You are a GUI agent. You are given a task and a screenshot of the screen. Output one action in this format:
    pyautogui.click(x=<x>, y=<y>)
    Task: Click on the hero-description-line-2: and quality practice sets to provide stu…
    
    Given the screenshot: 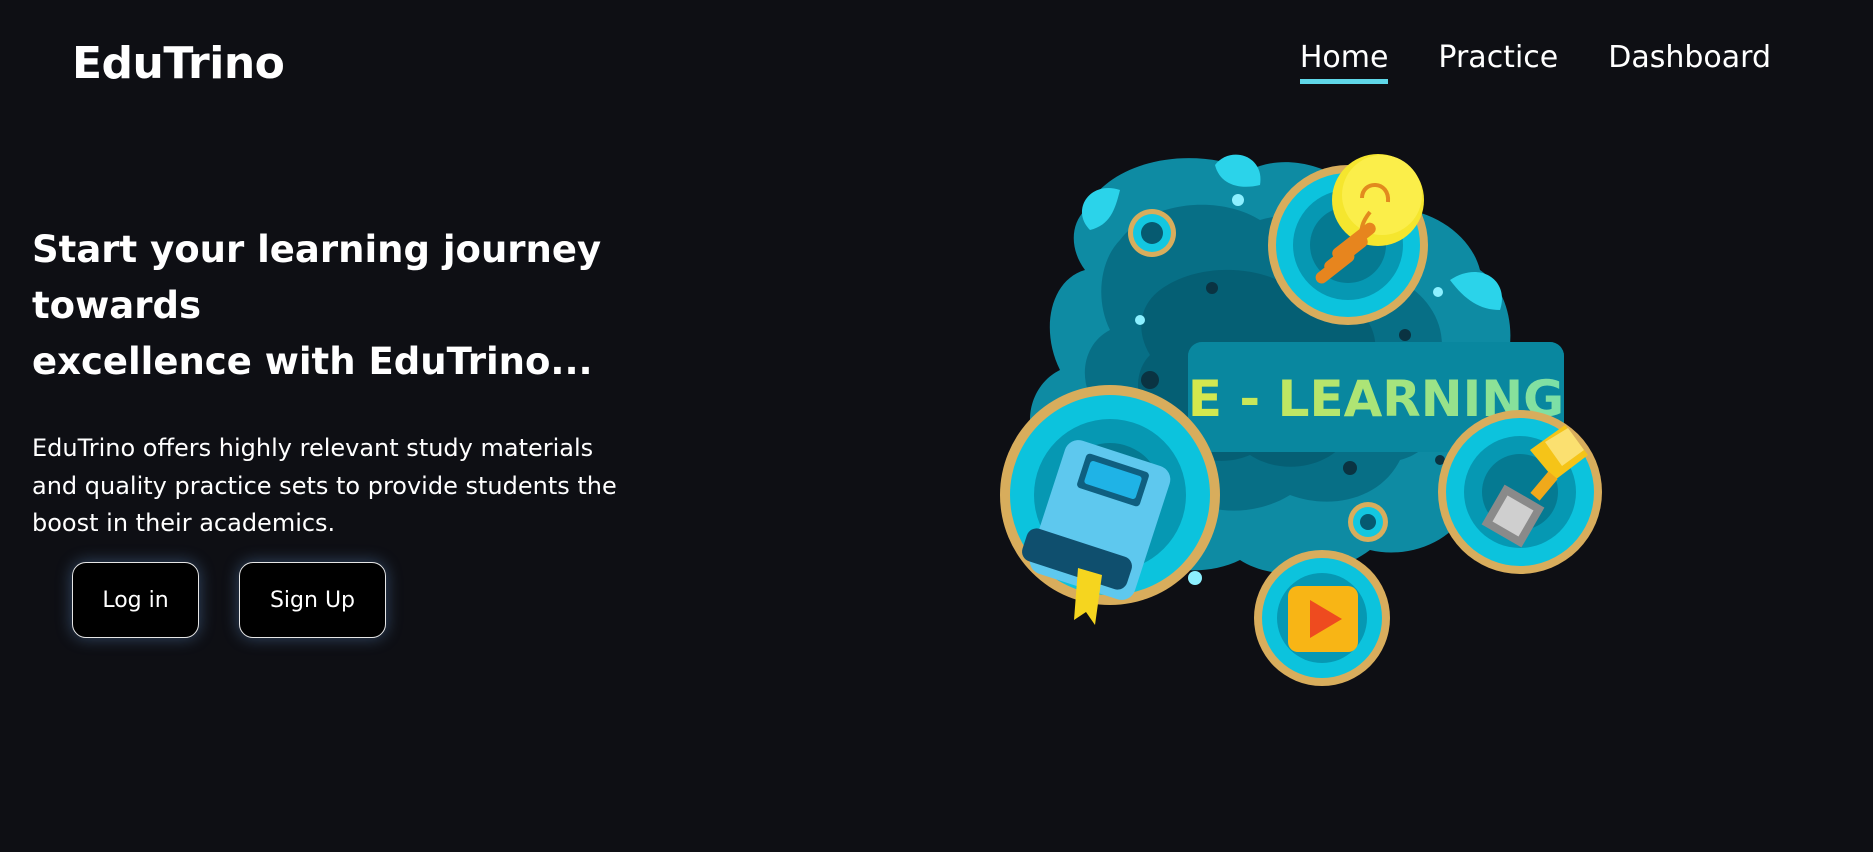 What is the action you would take?
    pyautogui.click(x=324, y=485)
    